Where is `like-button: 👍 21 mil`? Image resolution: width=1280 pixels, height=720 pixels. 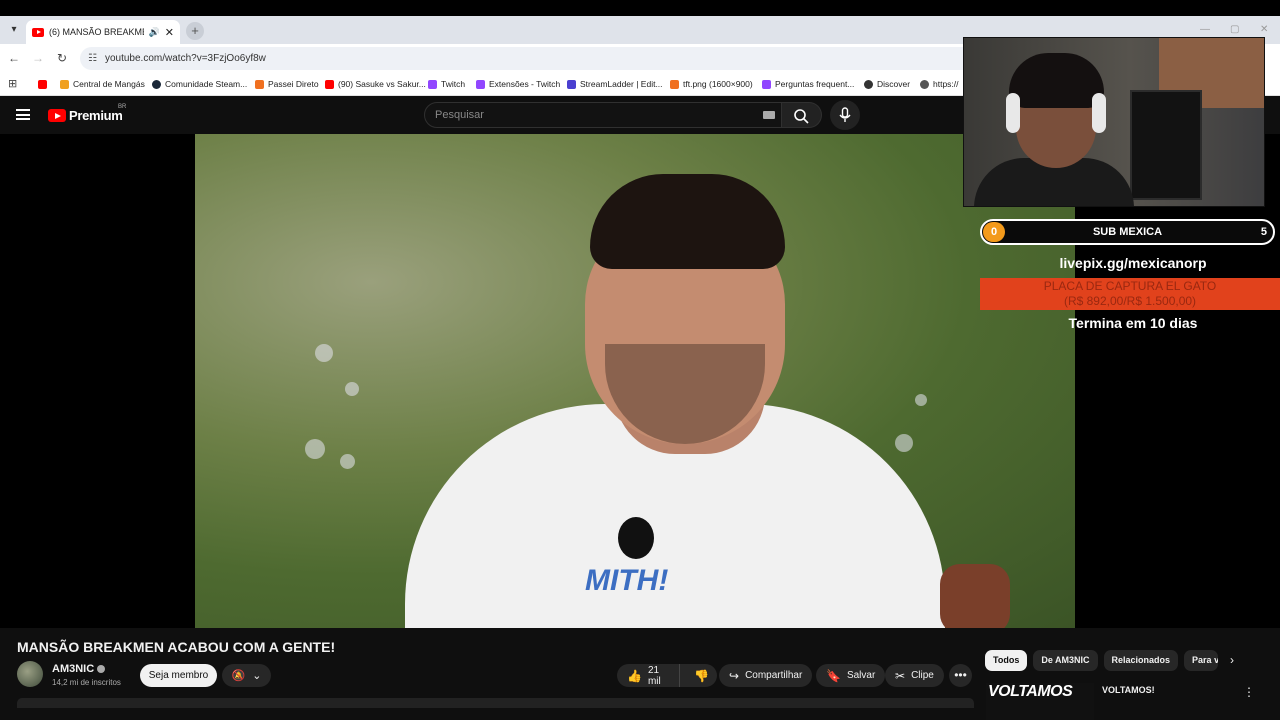
like-button: 👍 21 mil is located at coordinates (649, 675).